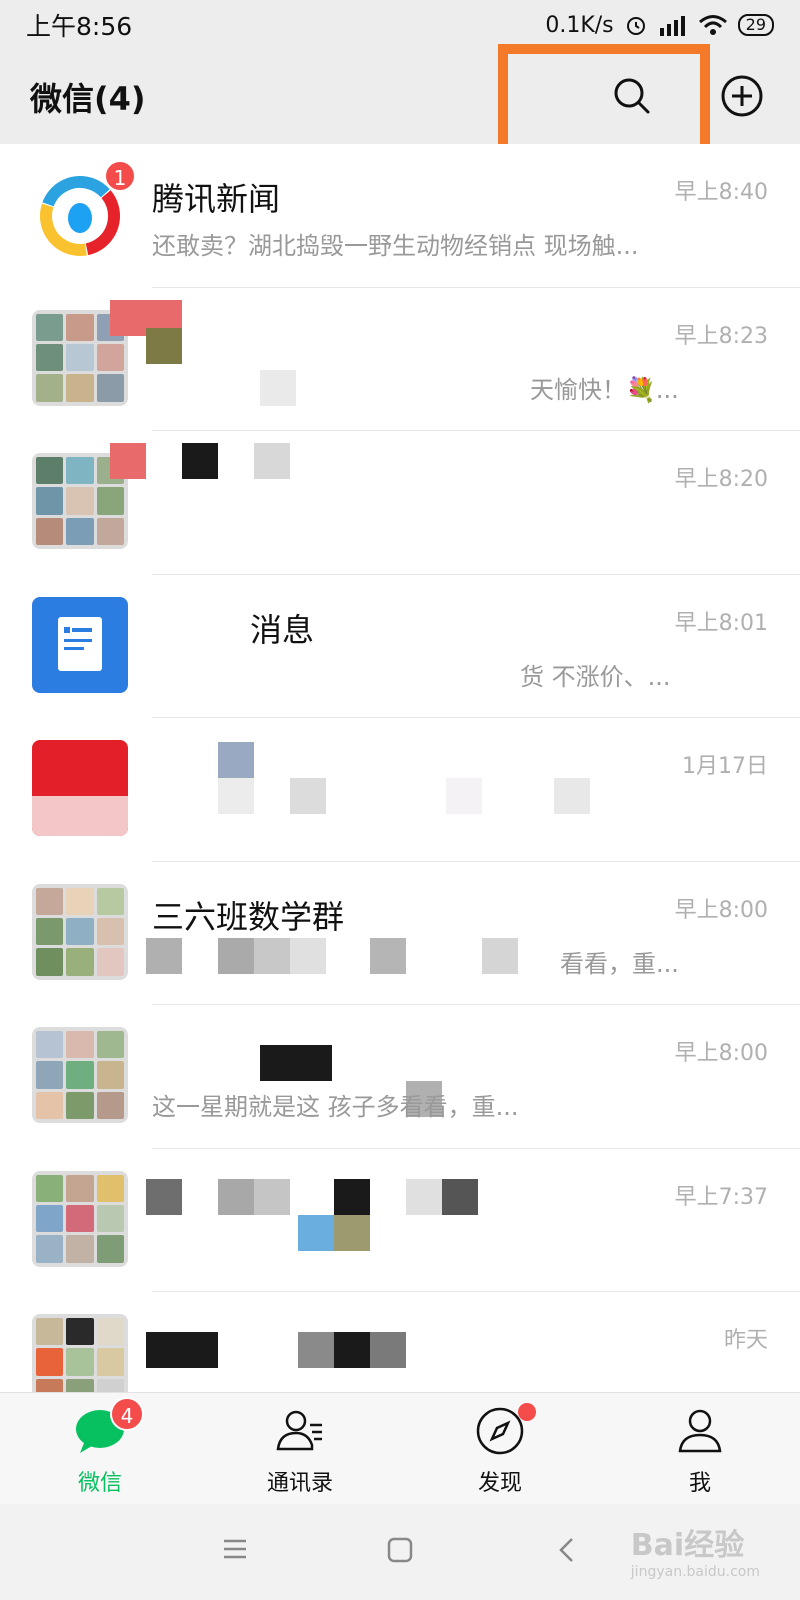 This screenshot has height=1600, width=800. Describe the element at coordinates (755, 25) in the screenshot. I see `battery-indicator: 29` at that location.